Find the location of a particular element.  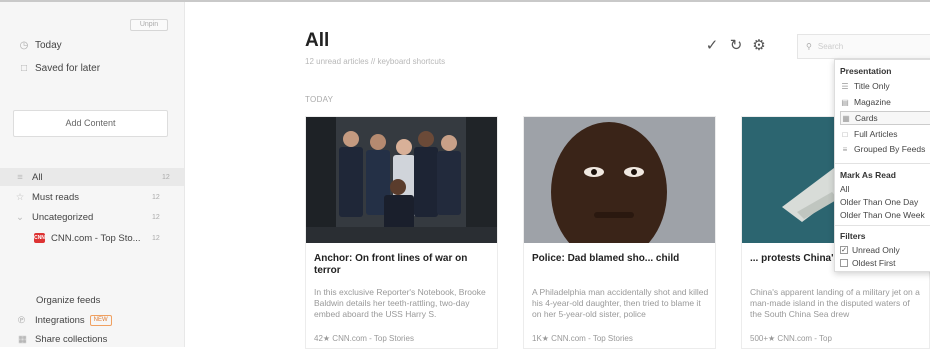

title-only-icon: ☰ is located at coordinates (845, 86).